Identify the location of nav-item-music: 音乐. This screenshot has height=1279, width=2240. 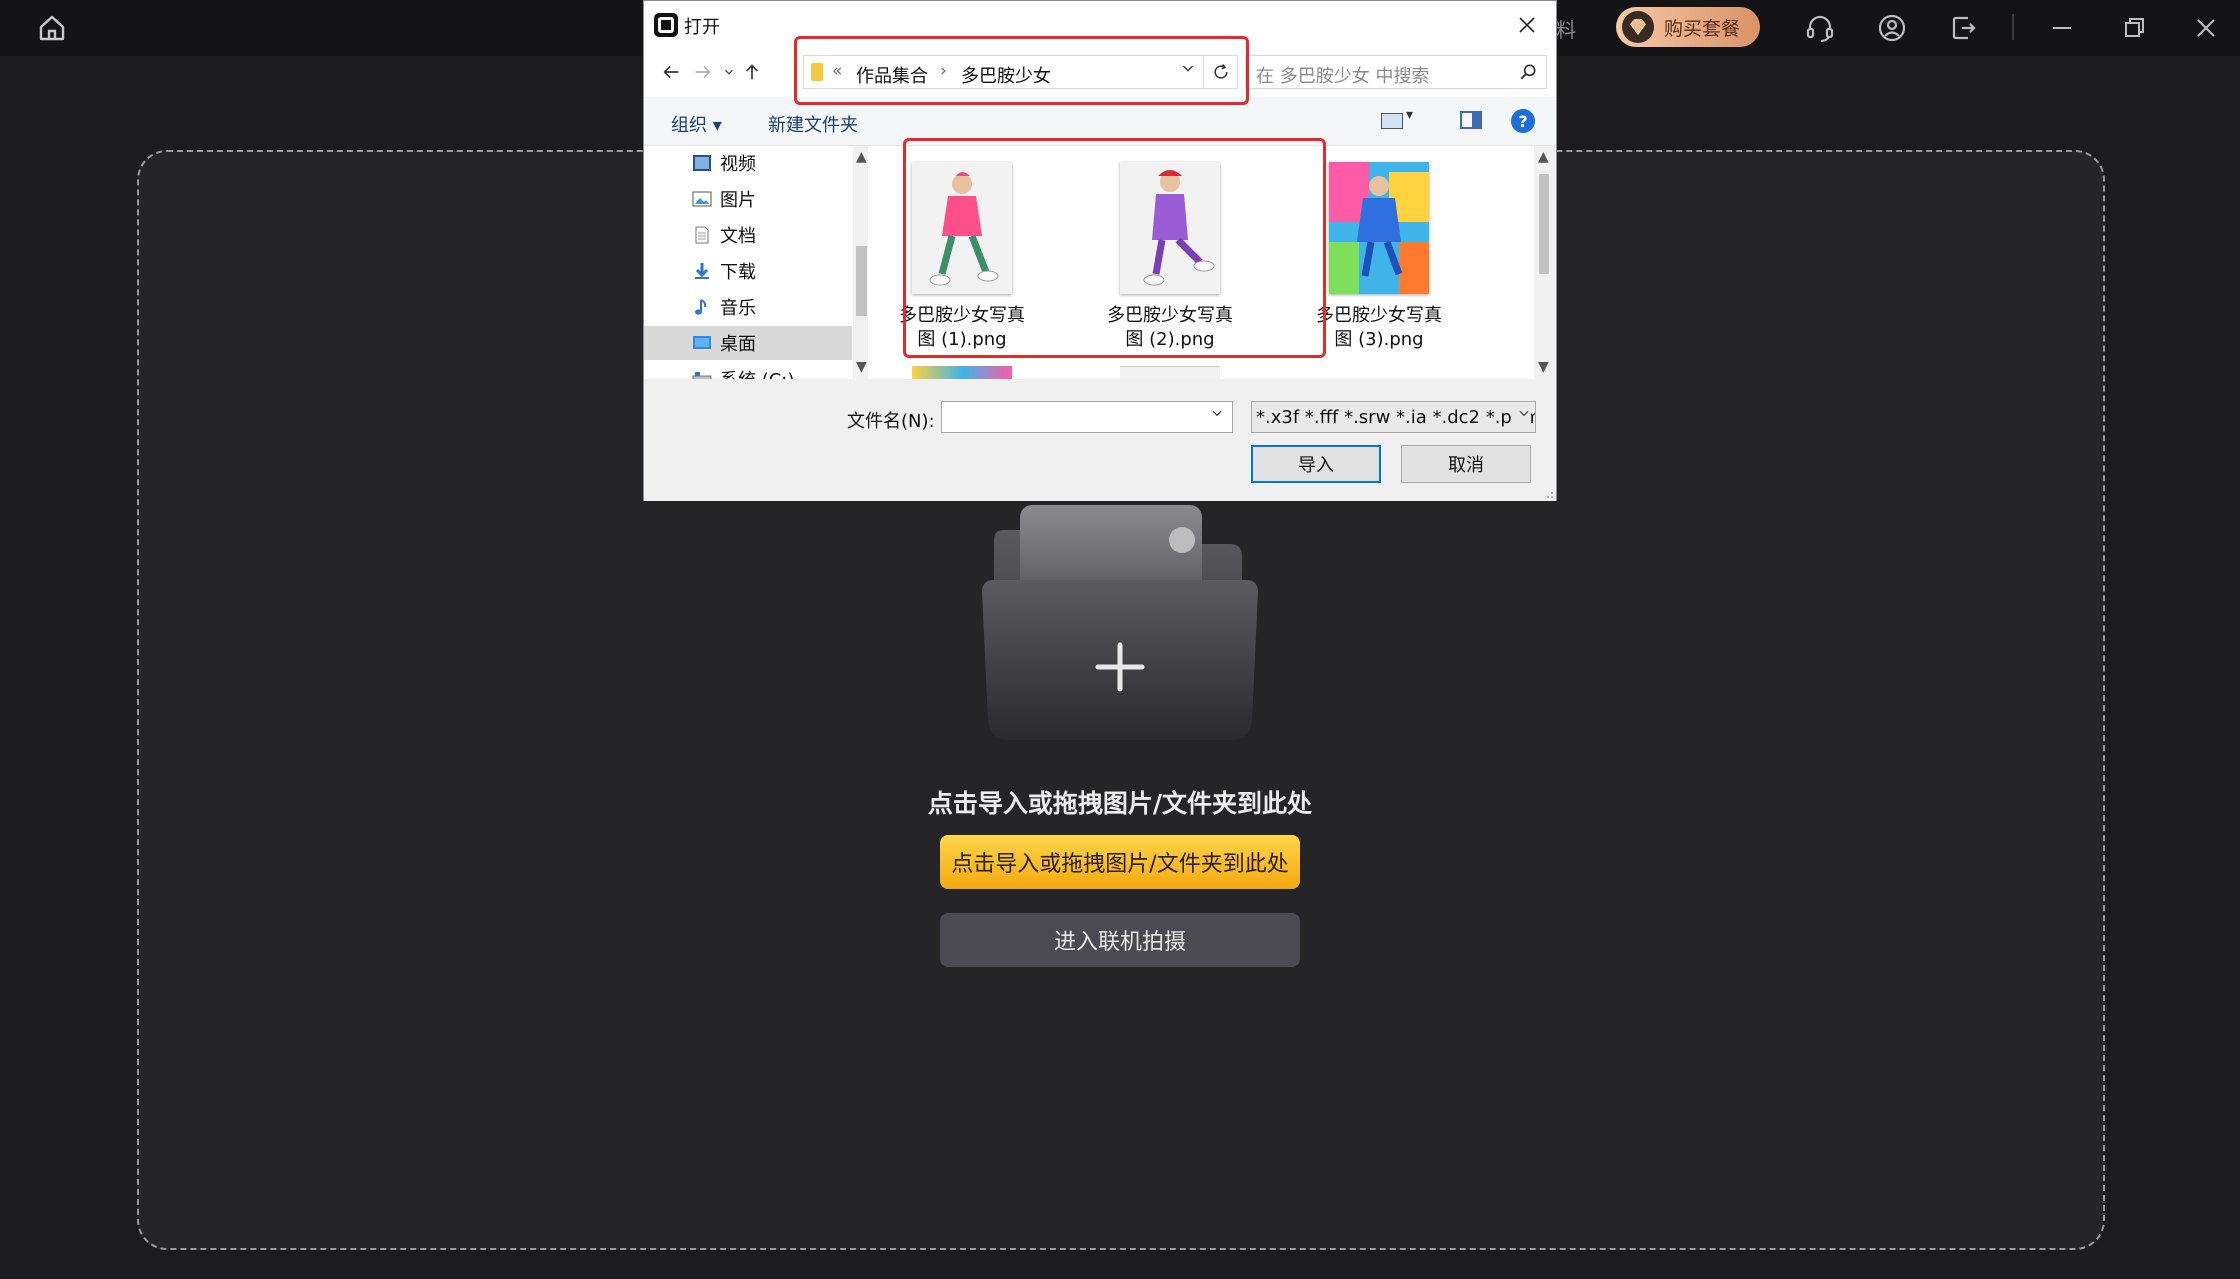
(748, 307).